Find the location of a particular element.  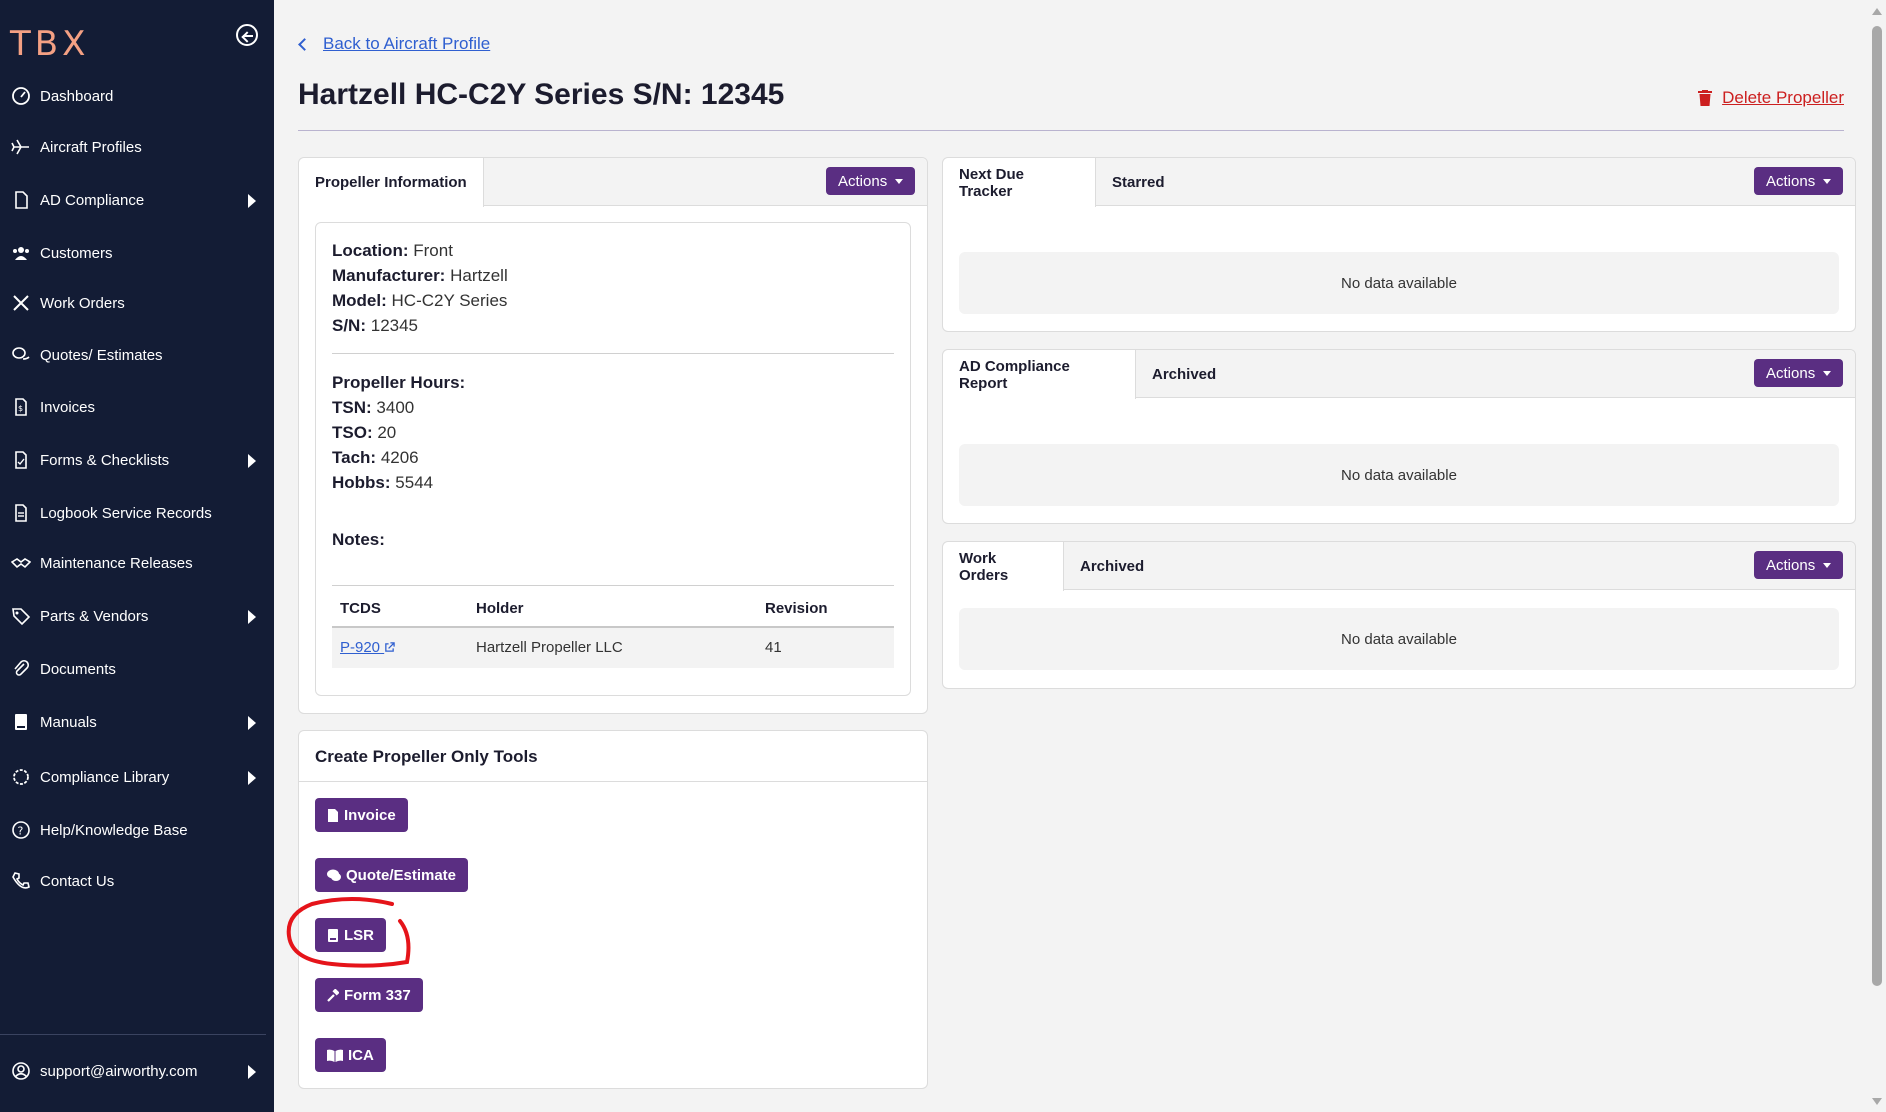

hours-label: Propeller Hours: is located at coordinates (399, 382).